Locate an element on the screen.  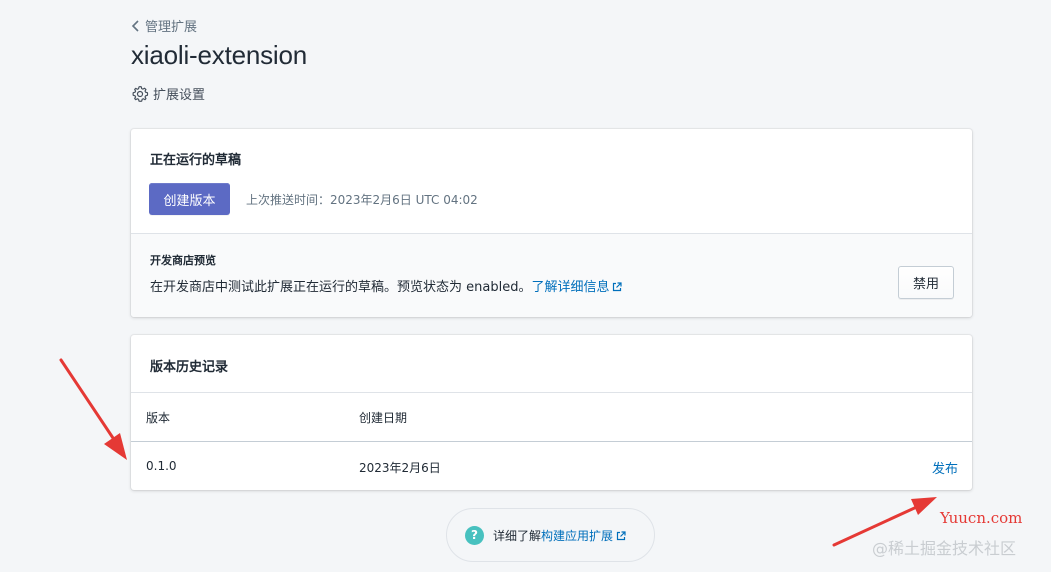
help-prefix: 详细了解 is located at coordinates (517, 535).